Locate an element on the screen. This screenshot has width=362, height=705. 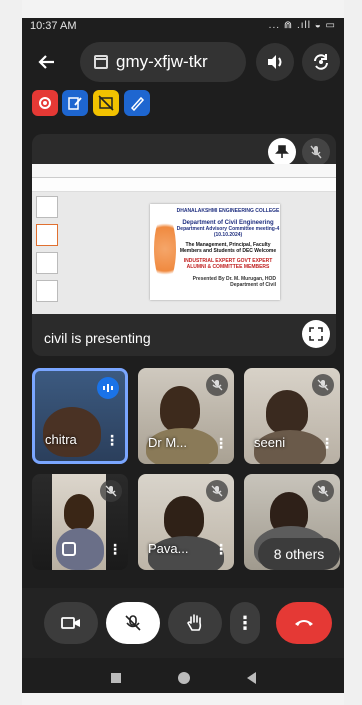
fullscreen-icon is located at coordinates (316, 334).